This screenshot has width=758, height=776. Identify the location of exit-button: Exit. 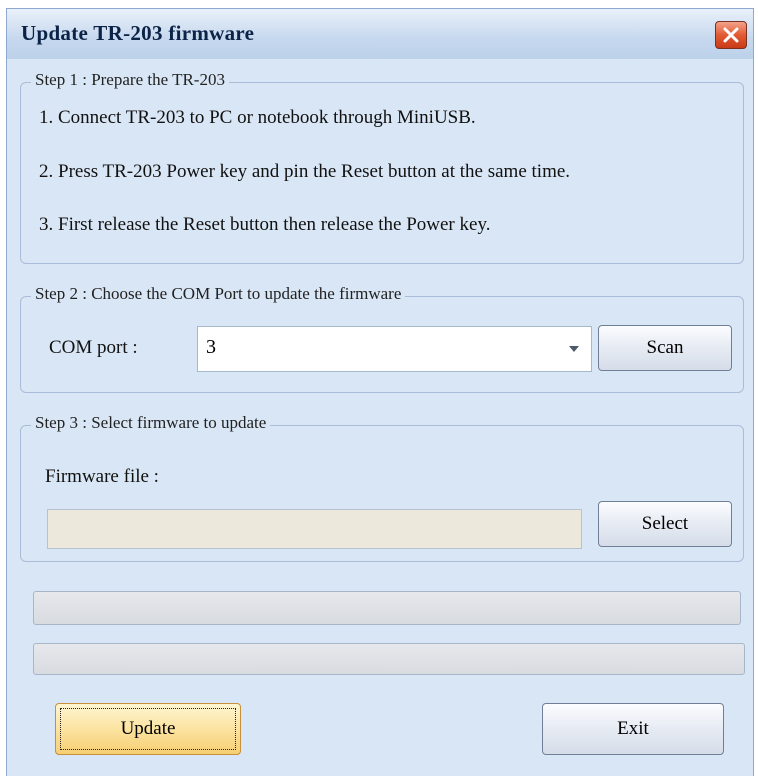
(633, 729).